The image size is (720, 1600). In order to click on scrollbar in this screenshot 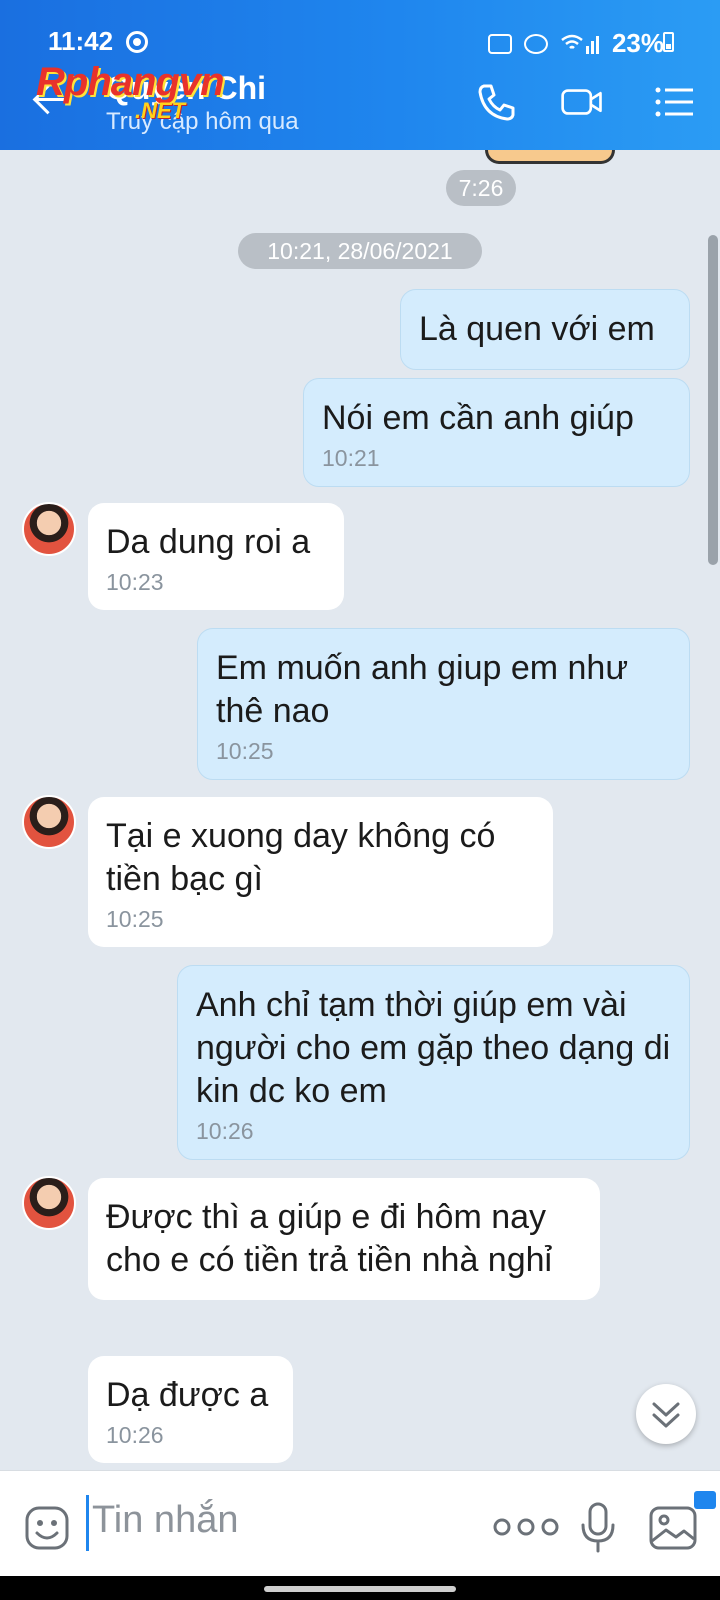, I will do `click(713, 400)`.